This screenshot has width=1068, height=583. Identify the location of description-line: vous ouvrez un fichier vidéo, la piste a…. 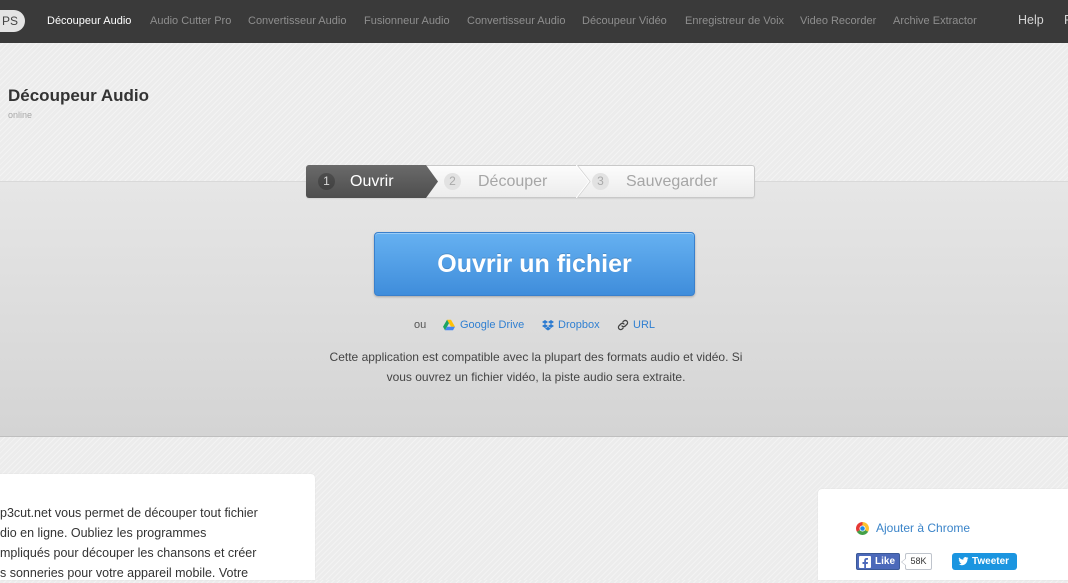
(536, 377).